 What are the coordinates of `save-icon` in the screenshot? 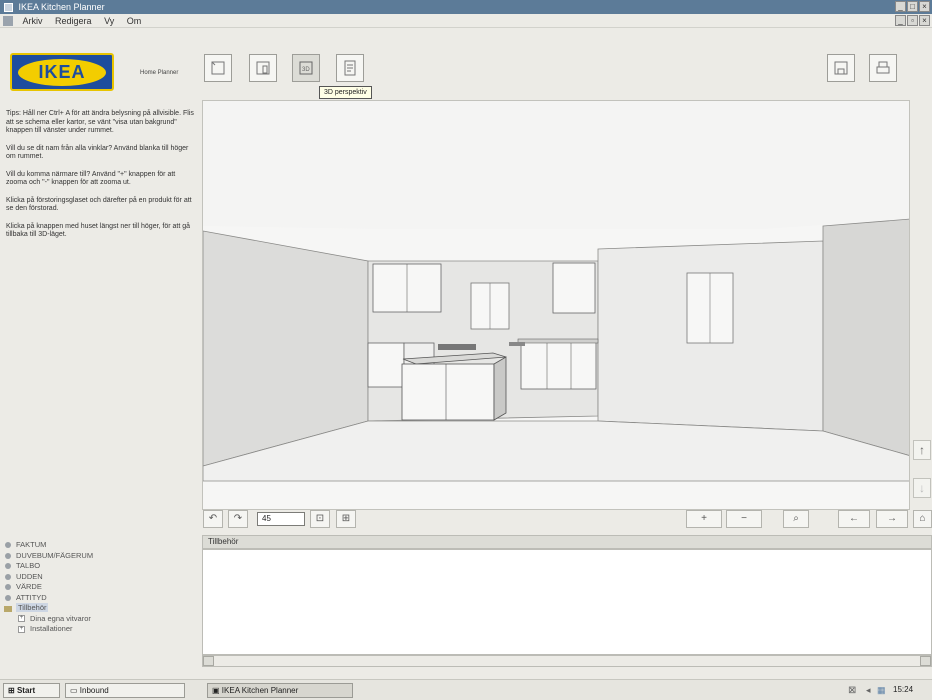 It's located at (841, 68).